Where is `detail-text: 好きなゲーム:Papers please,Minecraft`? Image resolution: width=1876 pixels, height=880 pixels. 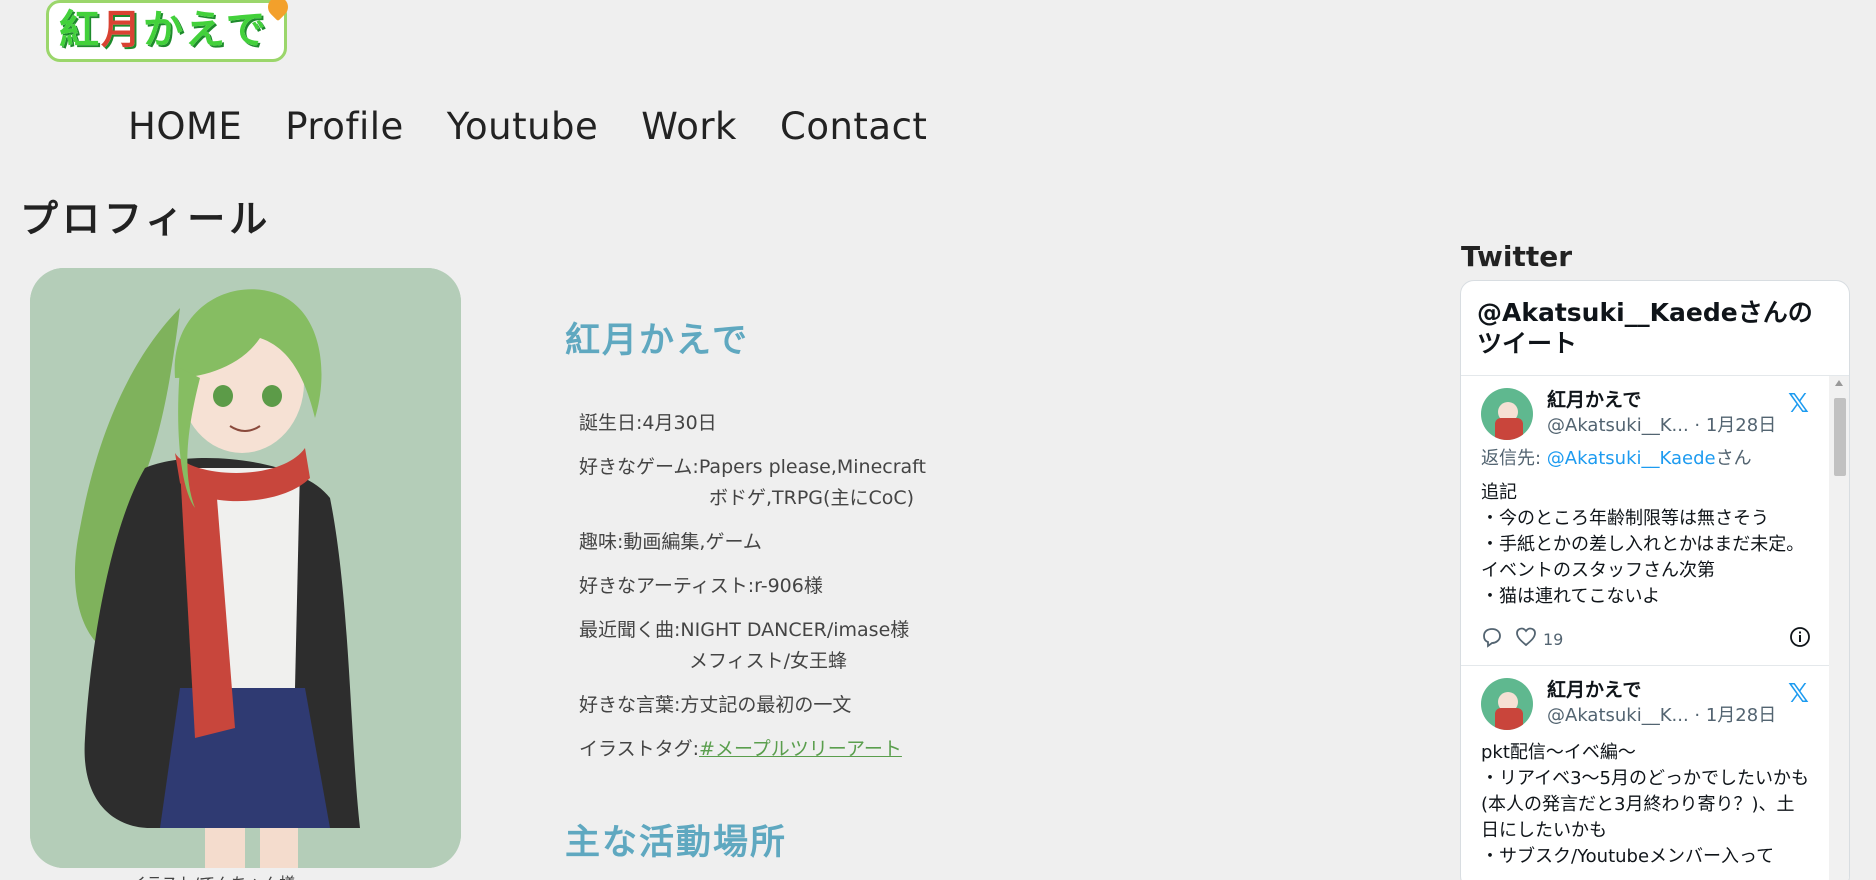 detail-text: 好きなゲーム:Papers please,Minecraft is located at coordinates (752, 467).